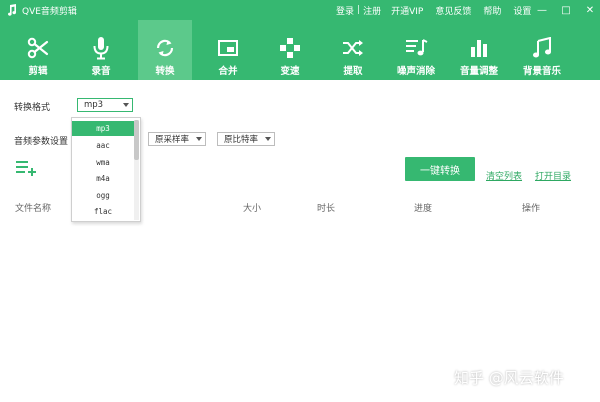 The height and width of the screenshot is (402, 600). Describe the element at coordinates (105, 105) in the screenshot. I see `format-select: mp3` at that location.